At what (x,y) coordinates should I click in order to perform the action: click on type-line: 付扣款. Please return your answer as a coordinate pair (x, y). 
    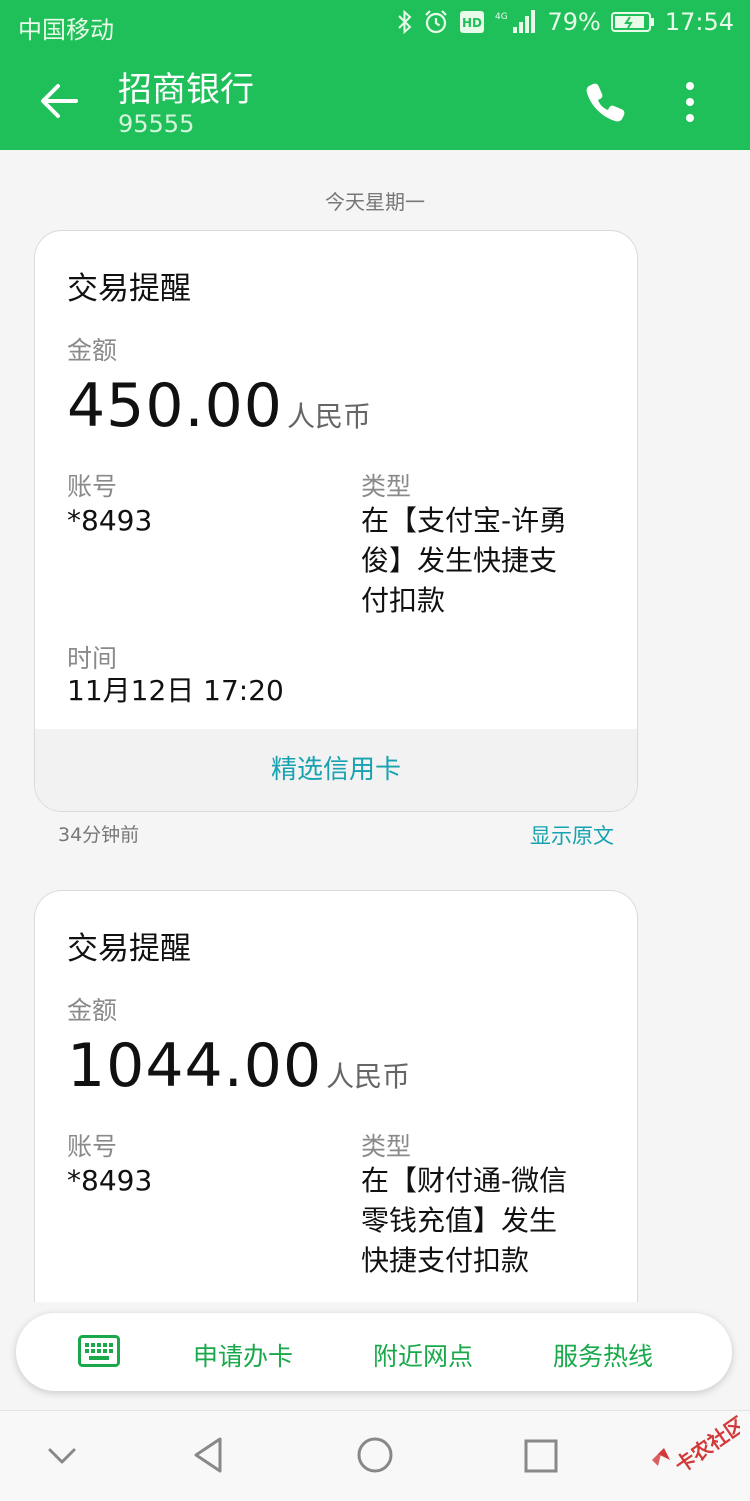
    Looking at the image, I should click on (403, 600).